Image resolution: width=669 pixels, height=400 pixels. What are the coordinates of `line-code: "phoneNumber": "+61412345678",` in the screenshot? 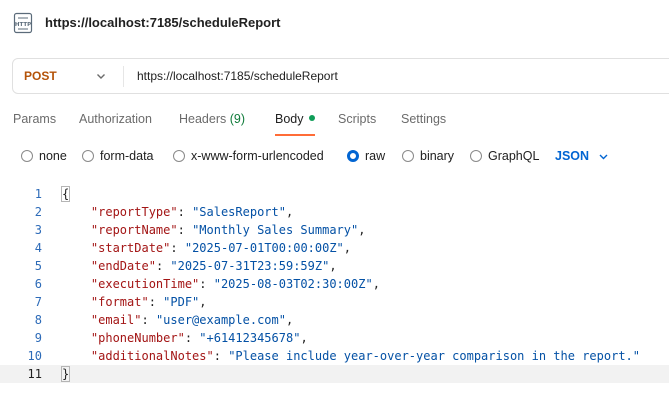 It's located at (199, 338).